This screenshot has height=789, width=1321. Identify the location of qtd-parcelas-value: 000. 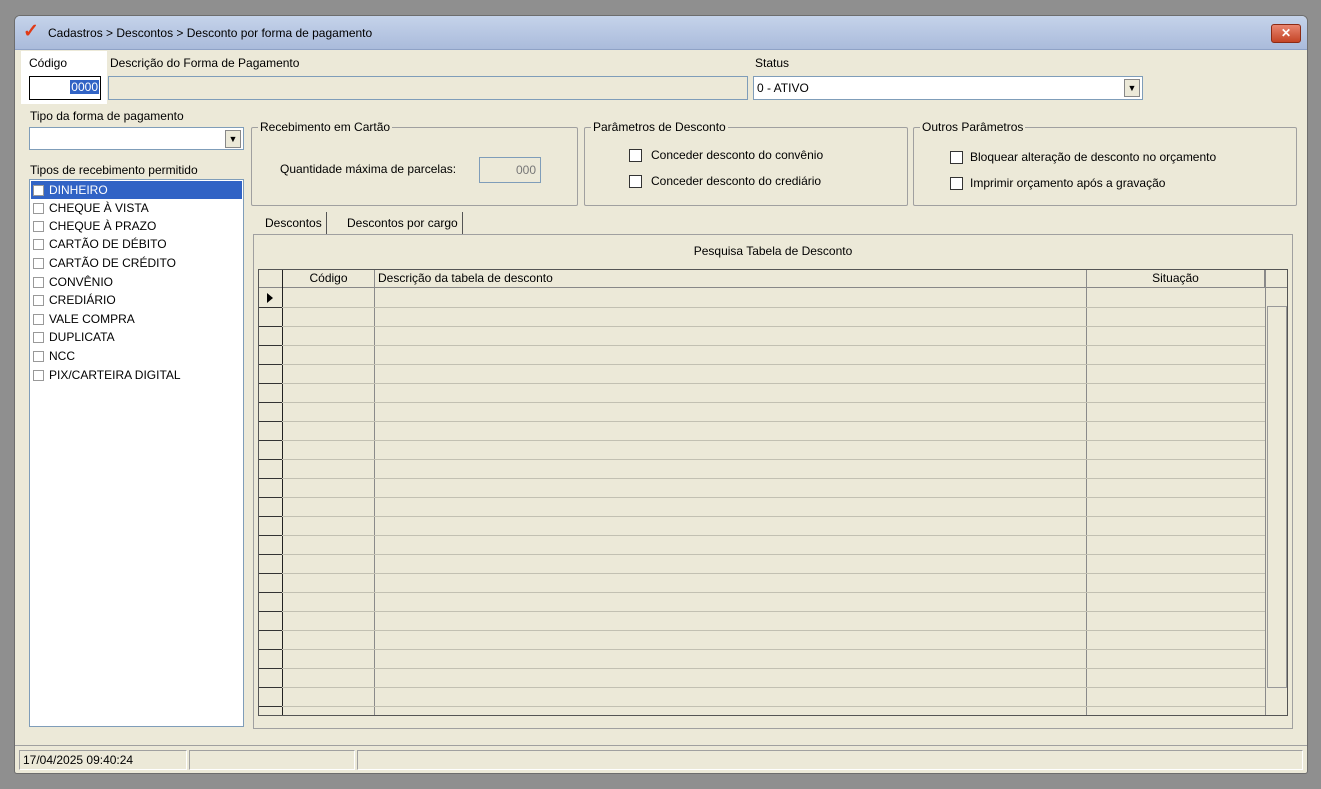
(525, 170).